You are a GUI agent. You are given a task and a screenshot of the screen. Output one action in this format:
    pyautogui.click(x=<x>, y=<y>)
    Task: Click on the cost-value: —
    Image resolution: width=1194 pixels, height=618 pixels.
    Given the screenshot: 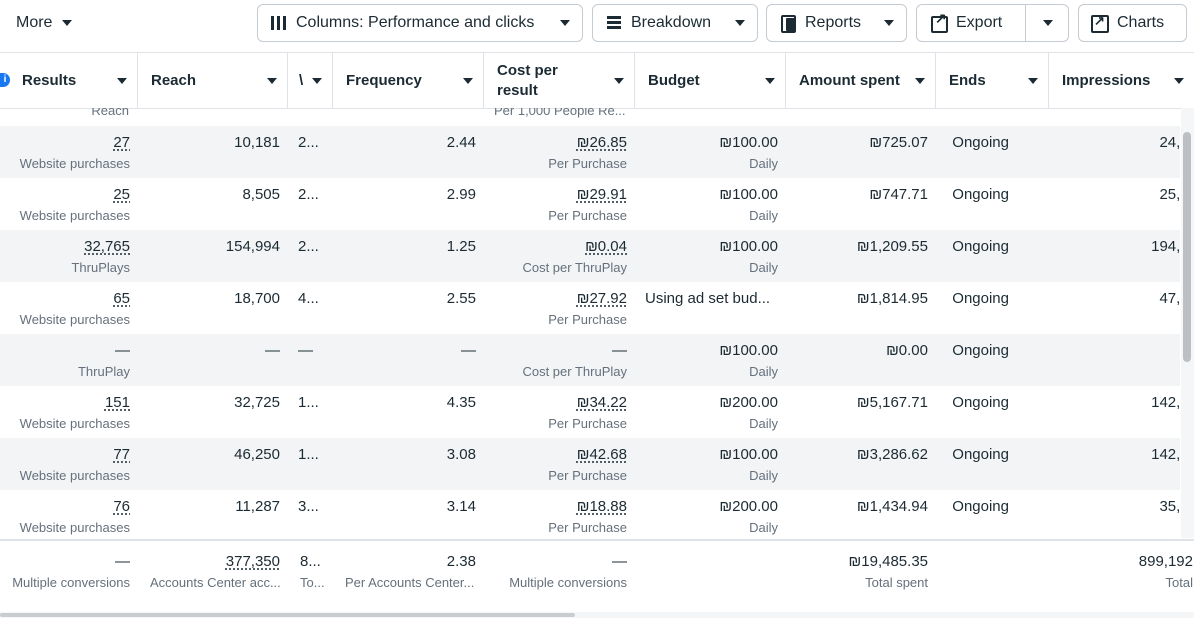 What is the action you would take?
    pyautogui.click(x=619, y=350)
    